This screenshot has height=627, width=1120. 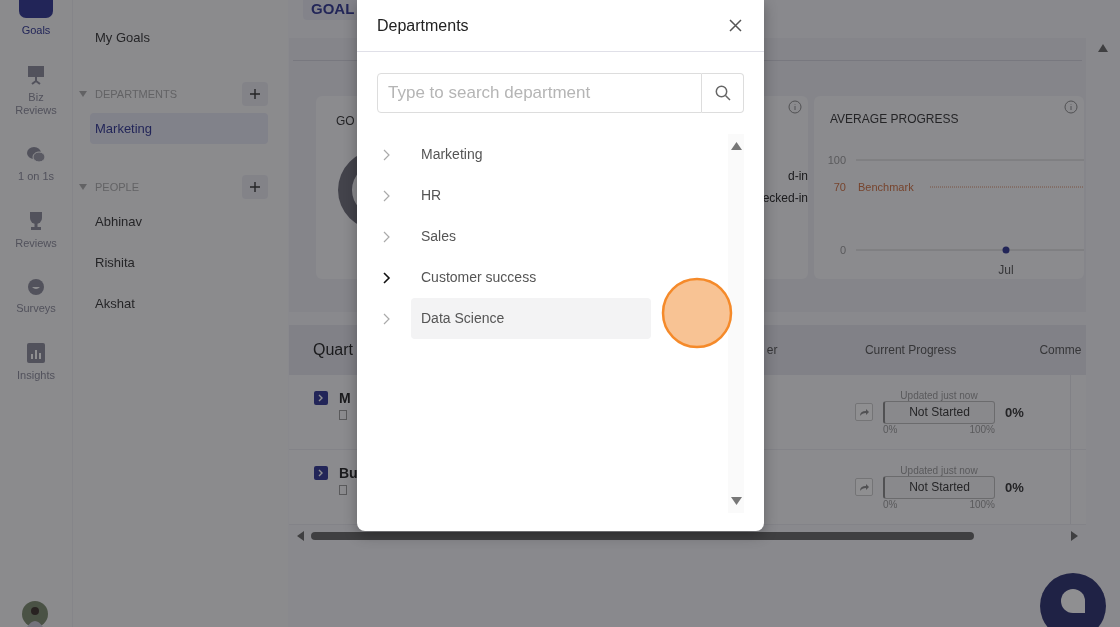 I want to click on nav-item: Insights, so click(x=36, y=363).